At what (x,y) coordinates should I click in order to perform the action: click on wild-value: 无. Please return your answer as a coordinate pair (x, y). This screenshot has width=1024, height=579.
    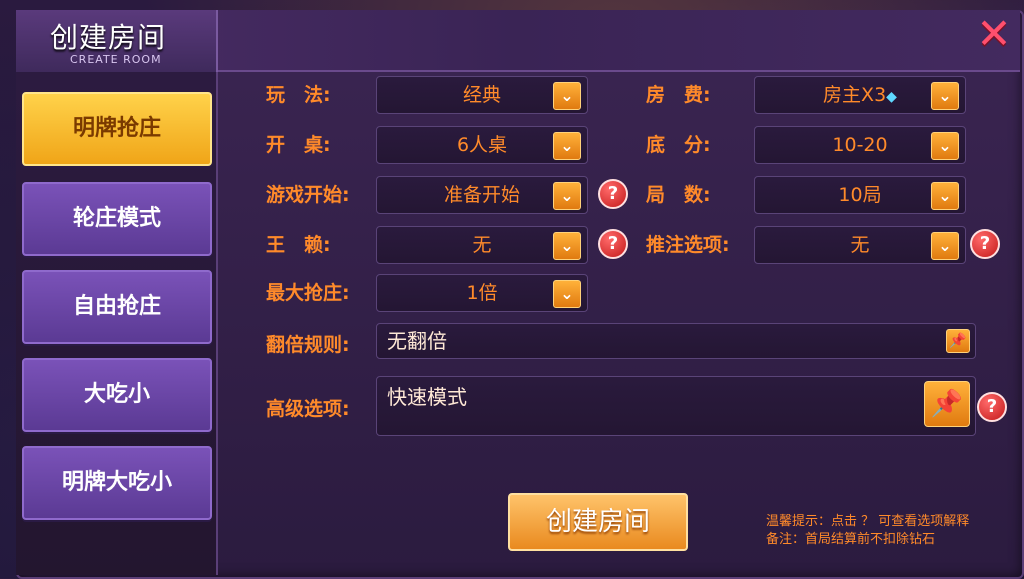
    Looking at the image, I should click on (482, 245).